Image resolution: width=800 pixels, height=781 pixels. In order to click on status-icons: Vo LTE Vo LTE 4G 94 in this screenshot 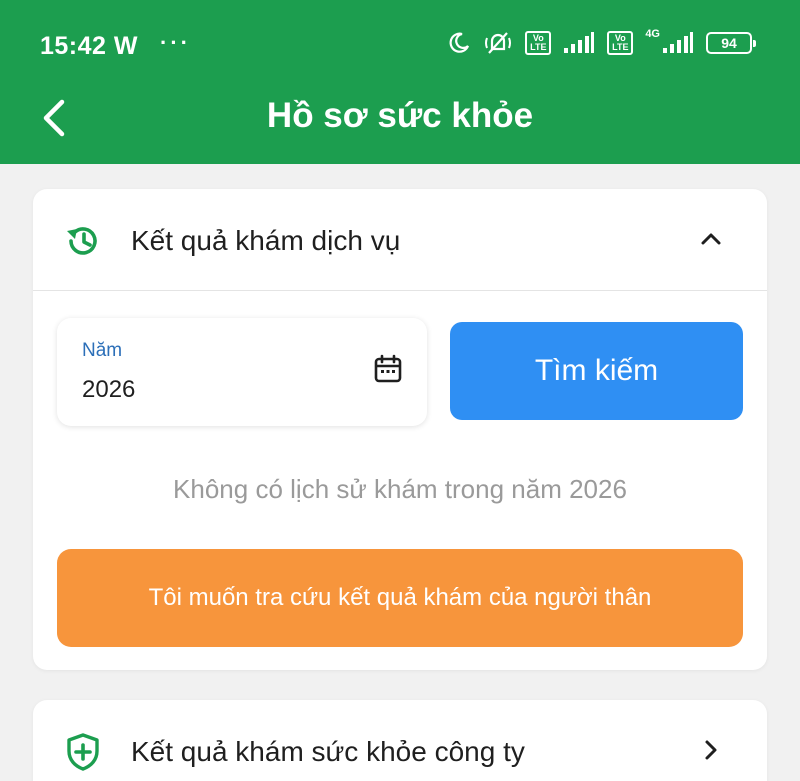, I will do `click(601, 42)`.